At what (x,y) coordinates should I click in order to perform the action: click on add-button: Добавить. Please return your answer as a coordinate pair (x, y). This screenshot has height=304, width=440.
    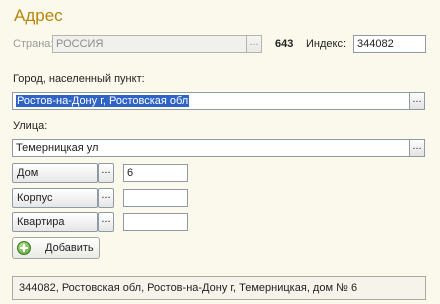
    Looking at the image, I should click on (56, 248).